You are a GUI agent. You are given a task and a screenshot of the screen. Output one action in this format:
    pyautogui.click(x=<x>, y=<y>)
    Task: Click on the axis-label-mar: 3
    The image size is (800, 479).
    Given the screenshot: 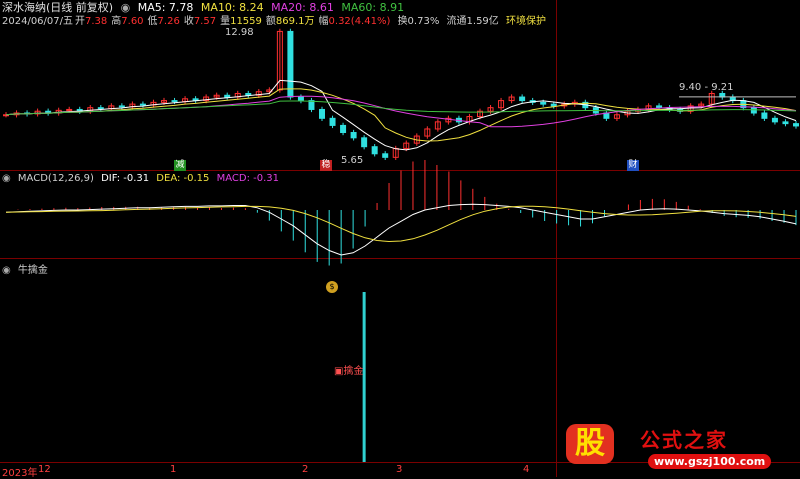 What is the action you would take?
    pyautogui.click(x=399, y=469)
    